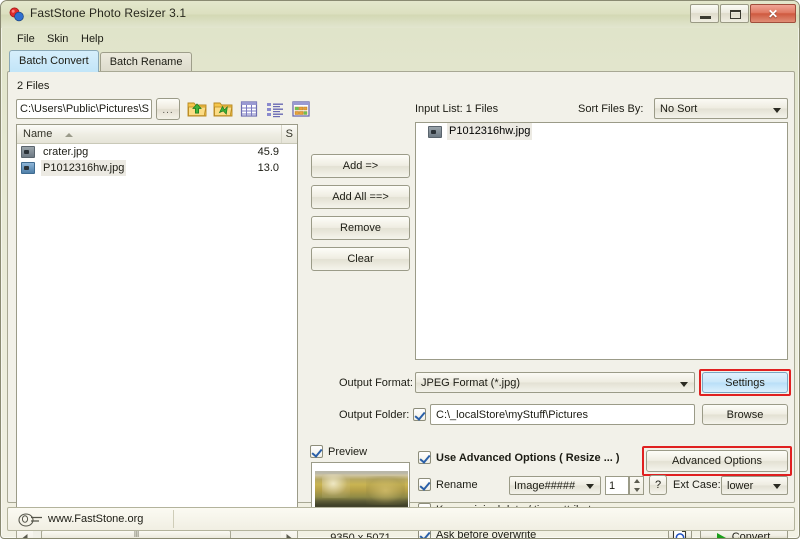 This screenshot has height=539, width=800. I want to click on sort-files-value: No Sort, so click(679, 109).